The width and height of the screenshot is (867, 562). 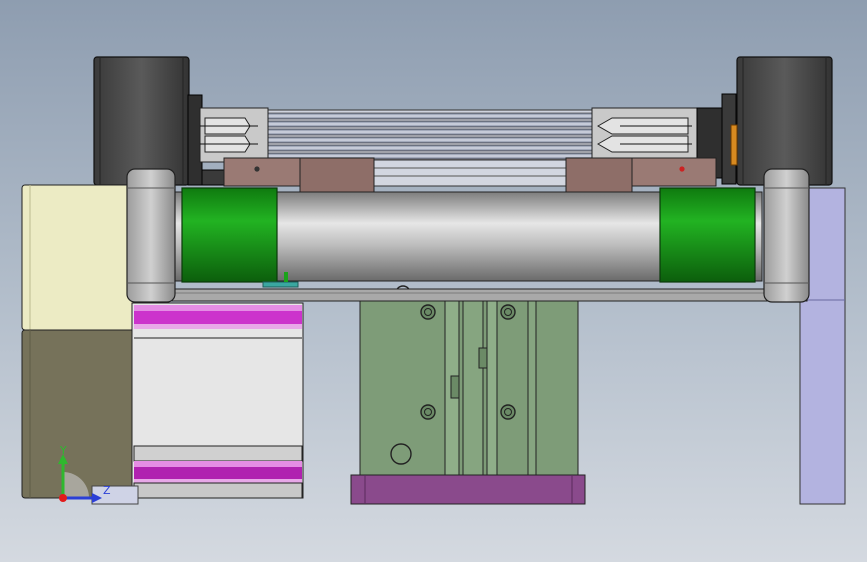 I want to click on left-motor, so click(x=141, y=121).